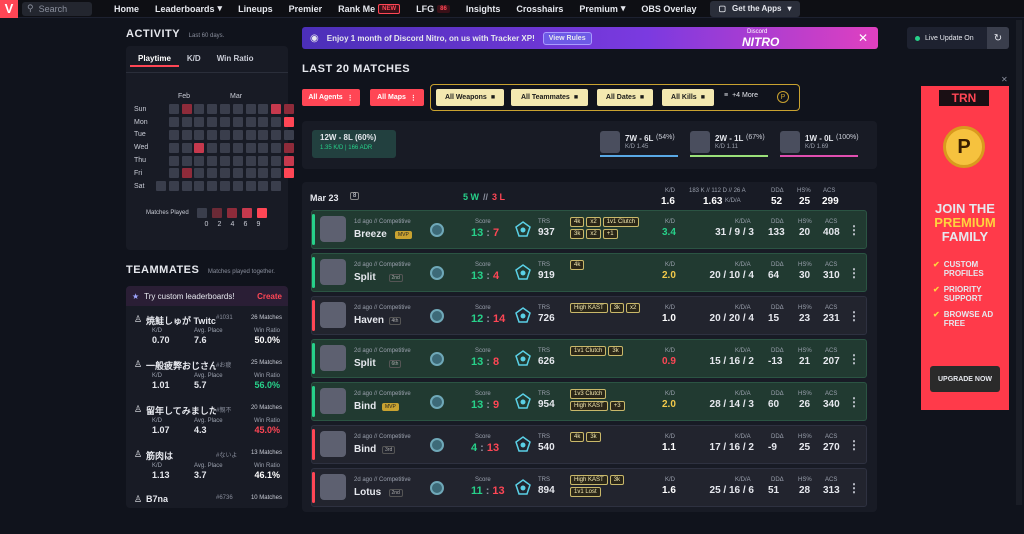 This screenshot has height=534, width=1024. What do you see at coordinates (154, 59) in the screenshot?
I see `tab-playtime: Playtime` at bounding box center [154, 59].